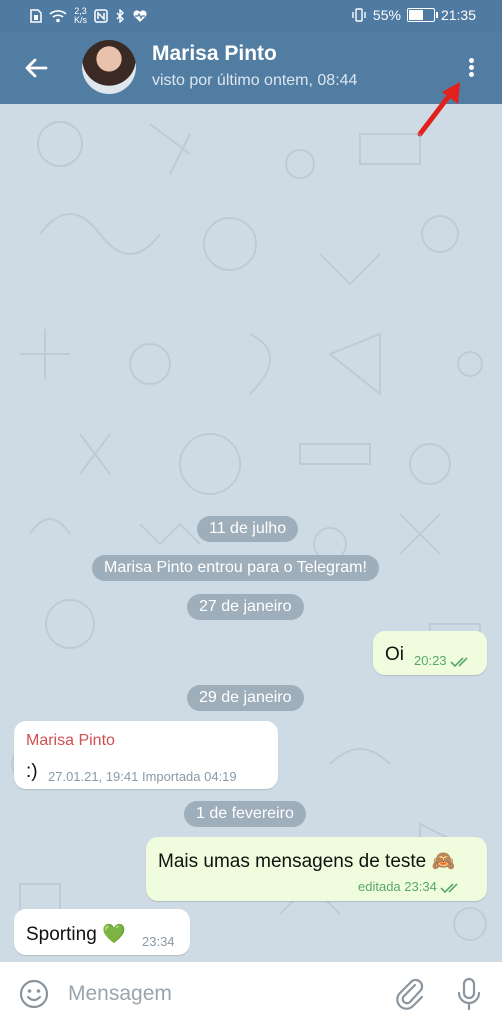 Image resolution: width=502 pixels, height=1024 pixels. What do you see at coordinates (251, 16) in the screenshot?
I see `status-bar: 2,3 K/s 55% 21:35` at bounding box center [251, 16].